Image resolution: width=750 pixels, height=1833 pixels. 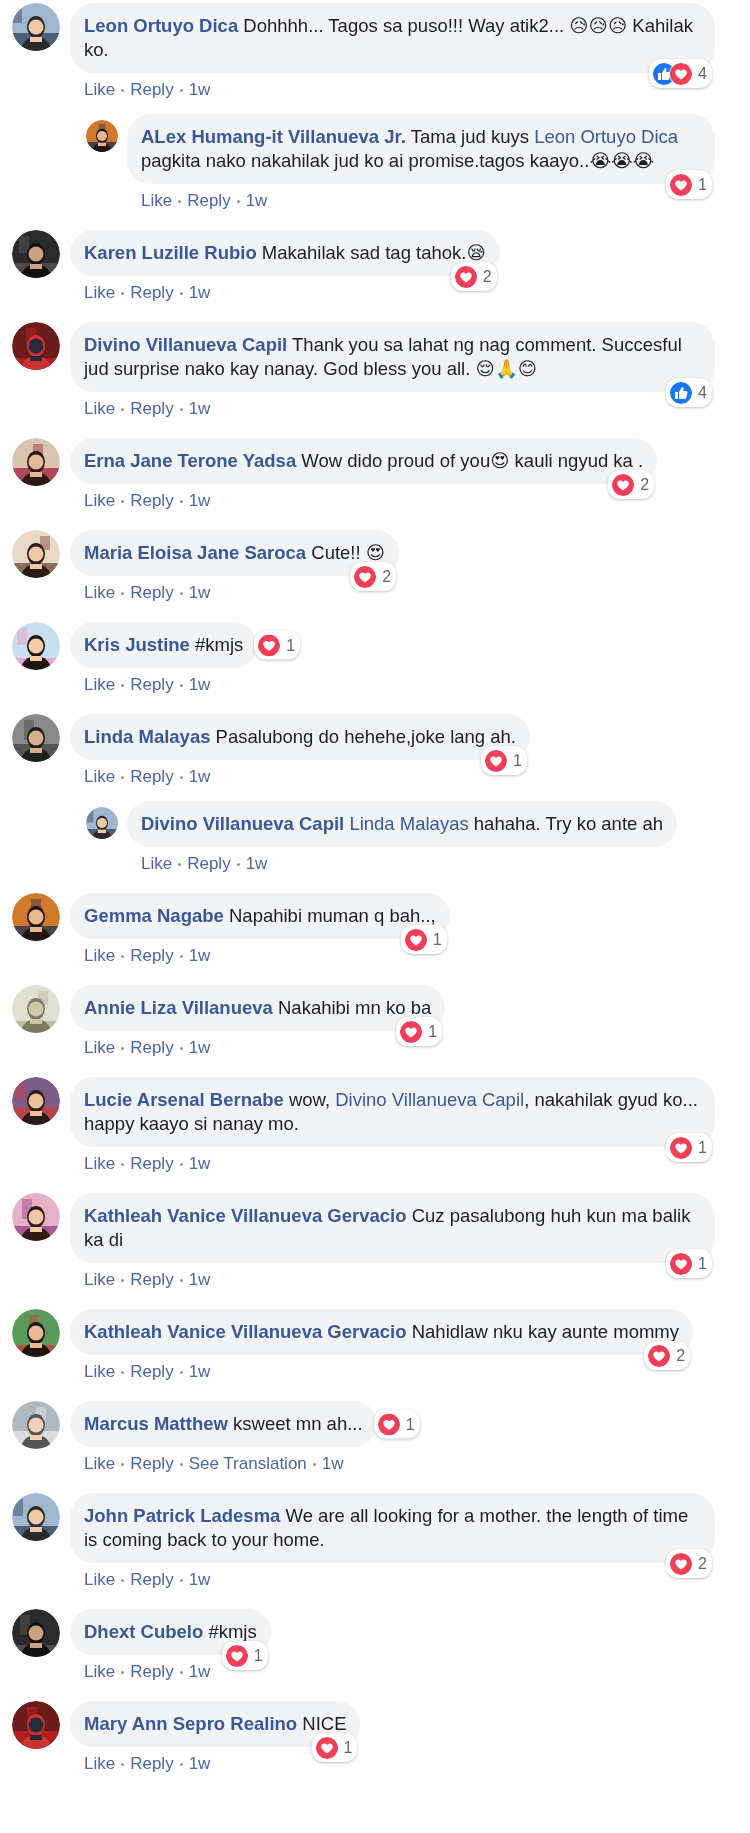 I want to click on author-name: Mary Ann Sepro Realino, so click(x=191, y=1723).